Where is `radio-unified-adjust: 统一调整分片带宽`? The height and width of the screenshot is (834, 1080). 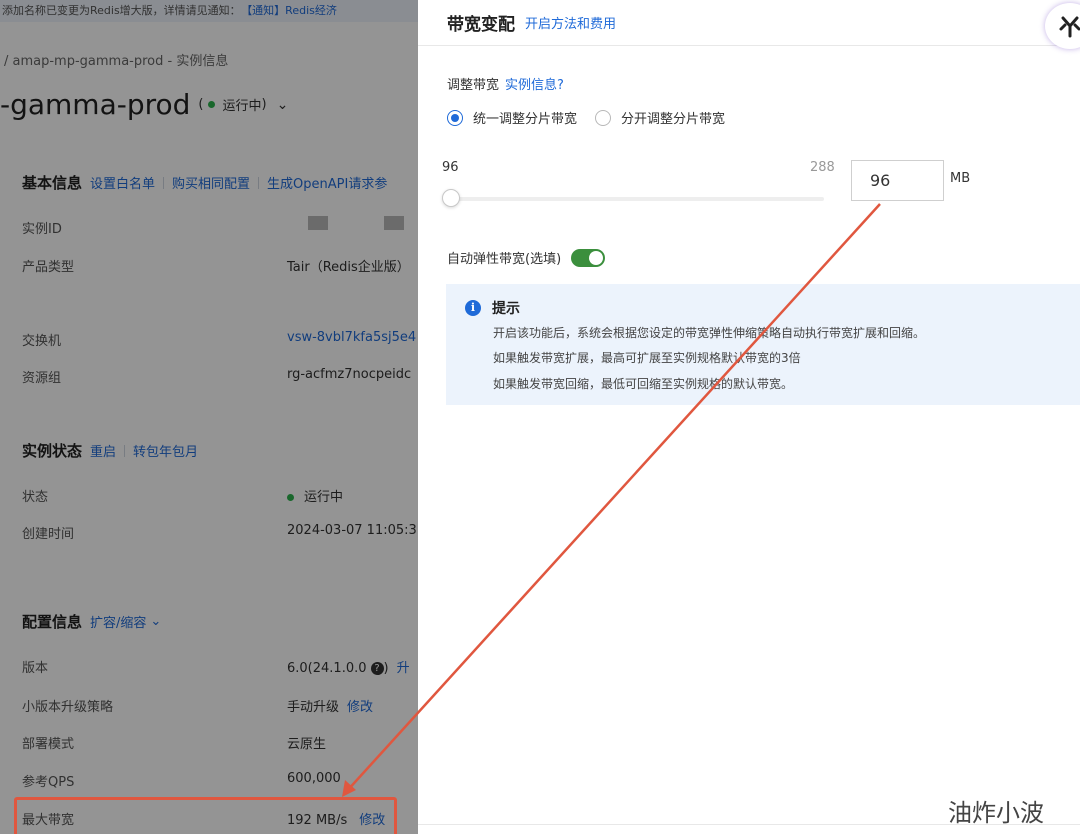
radio-unified-adjust: 统一调整分片带宽 is located at coordinates (512, 117).